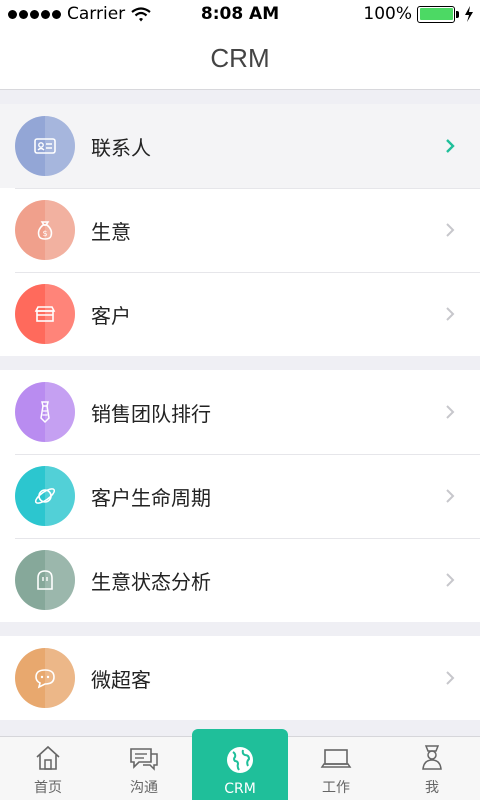 The height and width of the screenshot is (800, 480). What do you see at coordinates (121, 147) in the screenshot?
I see `menu-item-label: 联系人` at bounding box center [121, 147].